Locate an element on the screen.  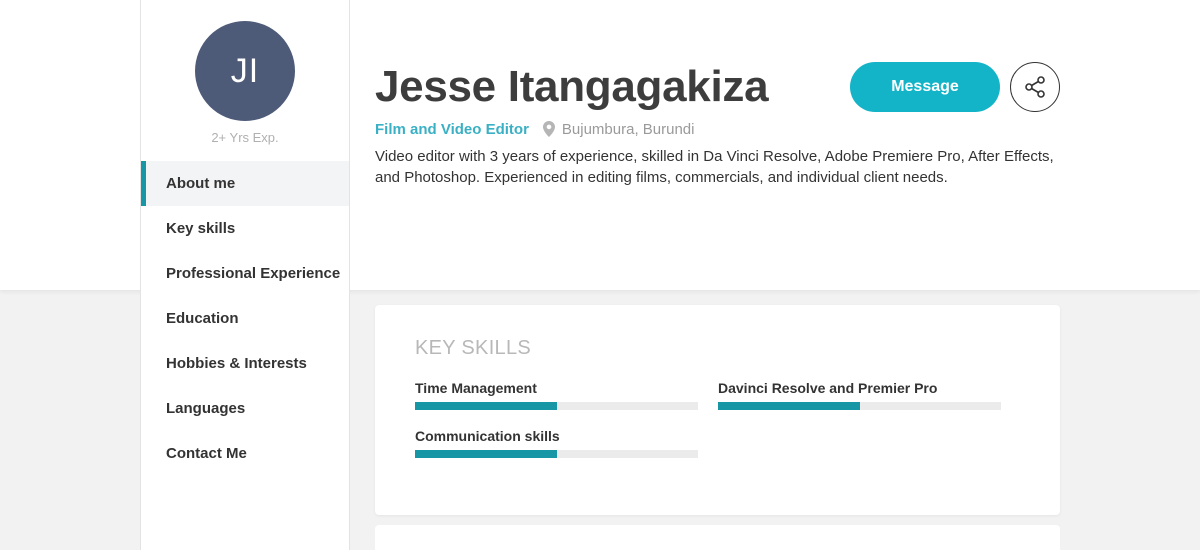
avatar-initials: JI is located at coordinates (245, 70).